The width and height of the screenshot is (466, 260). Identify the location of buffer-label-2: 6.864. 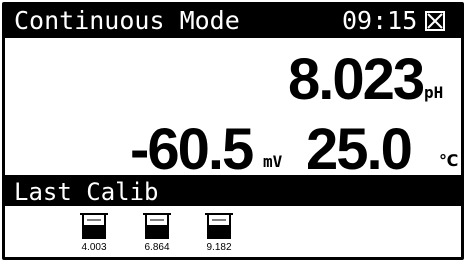
(157, 247).